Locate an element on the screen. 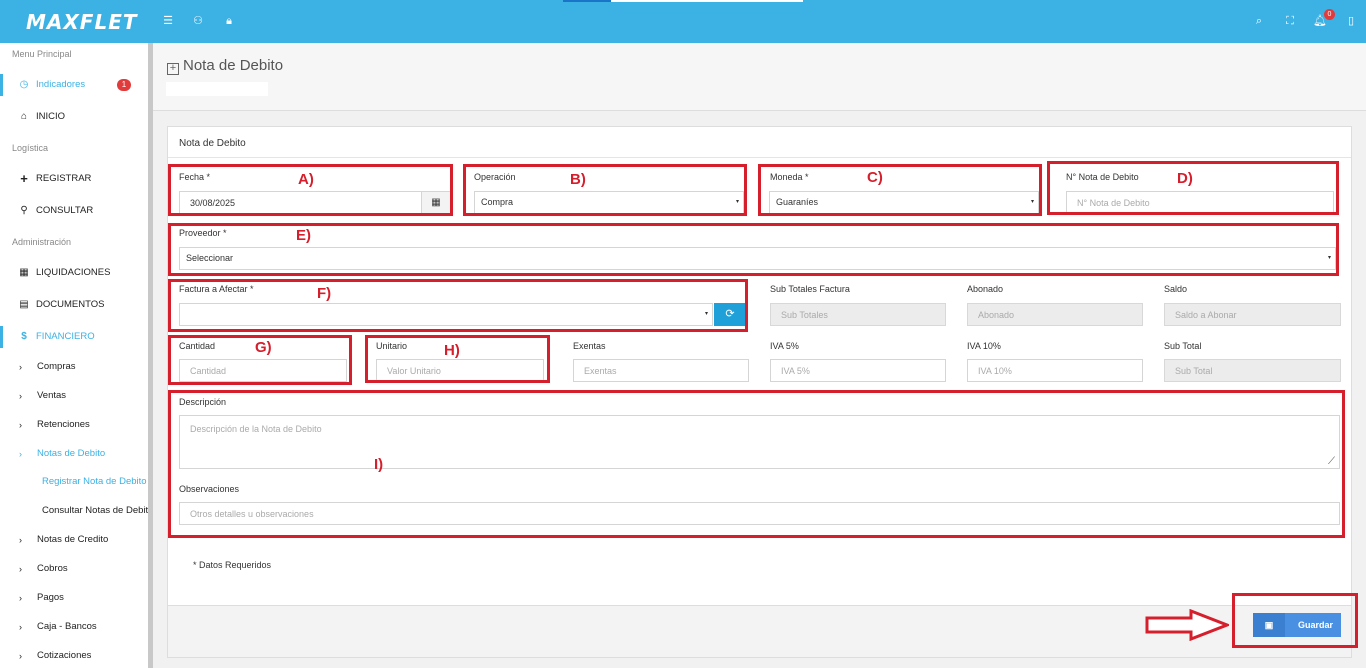 The width and height of the screenshot is (1366, 668). sidebar-section-main: Menu Principal is located at coordinates (42, 54).